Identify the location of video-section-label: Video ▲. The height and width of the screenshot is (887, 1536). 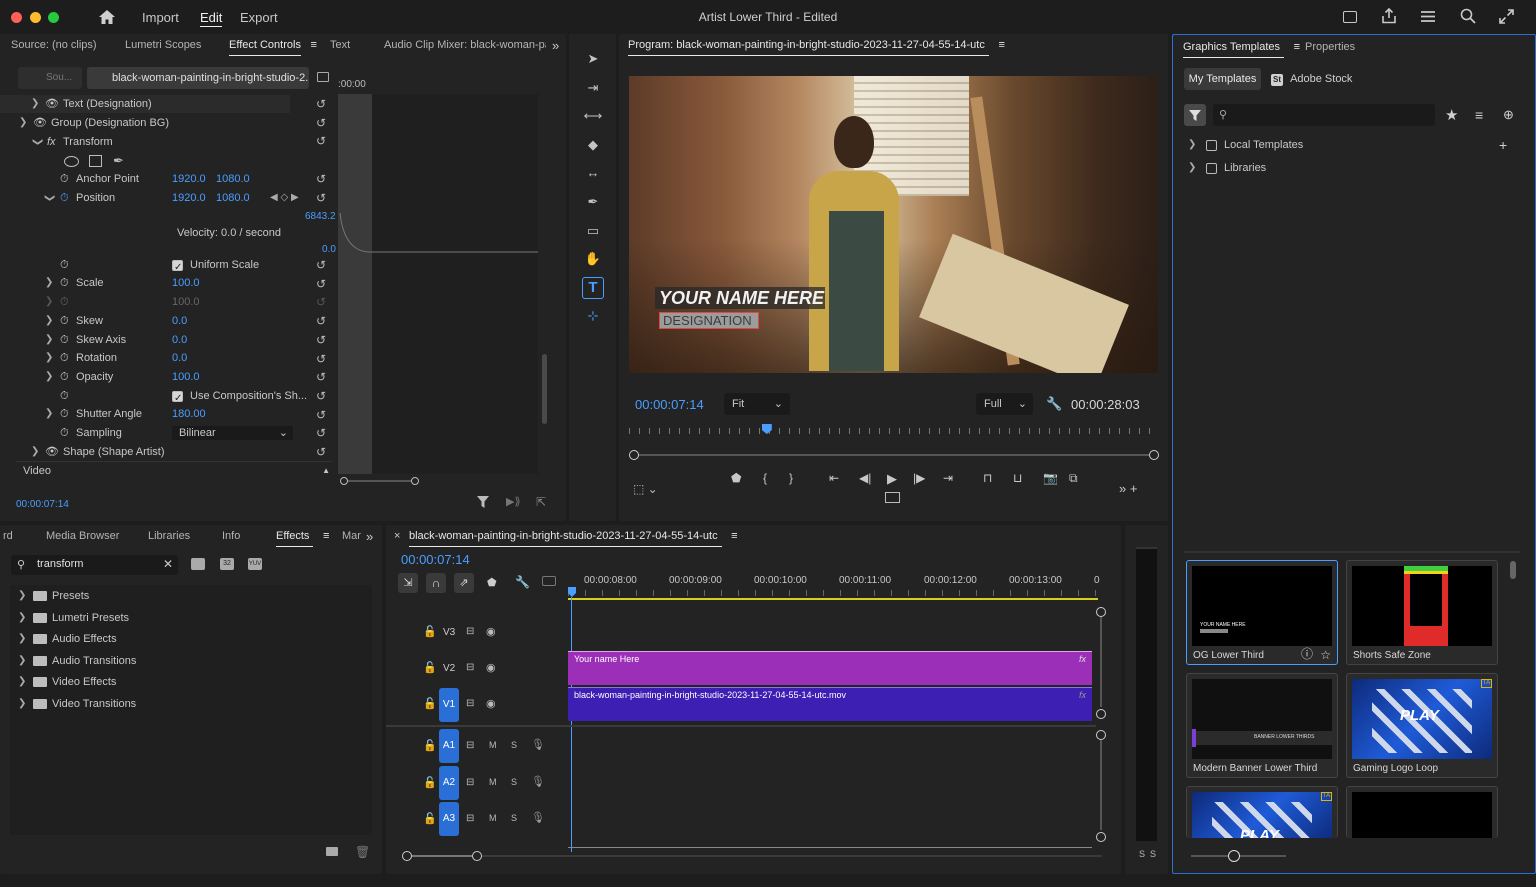
(174, 470).